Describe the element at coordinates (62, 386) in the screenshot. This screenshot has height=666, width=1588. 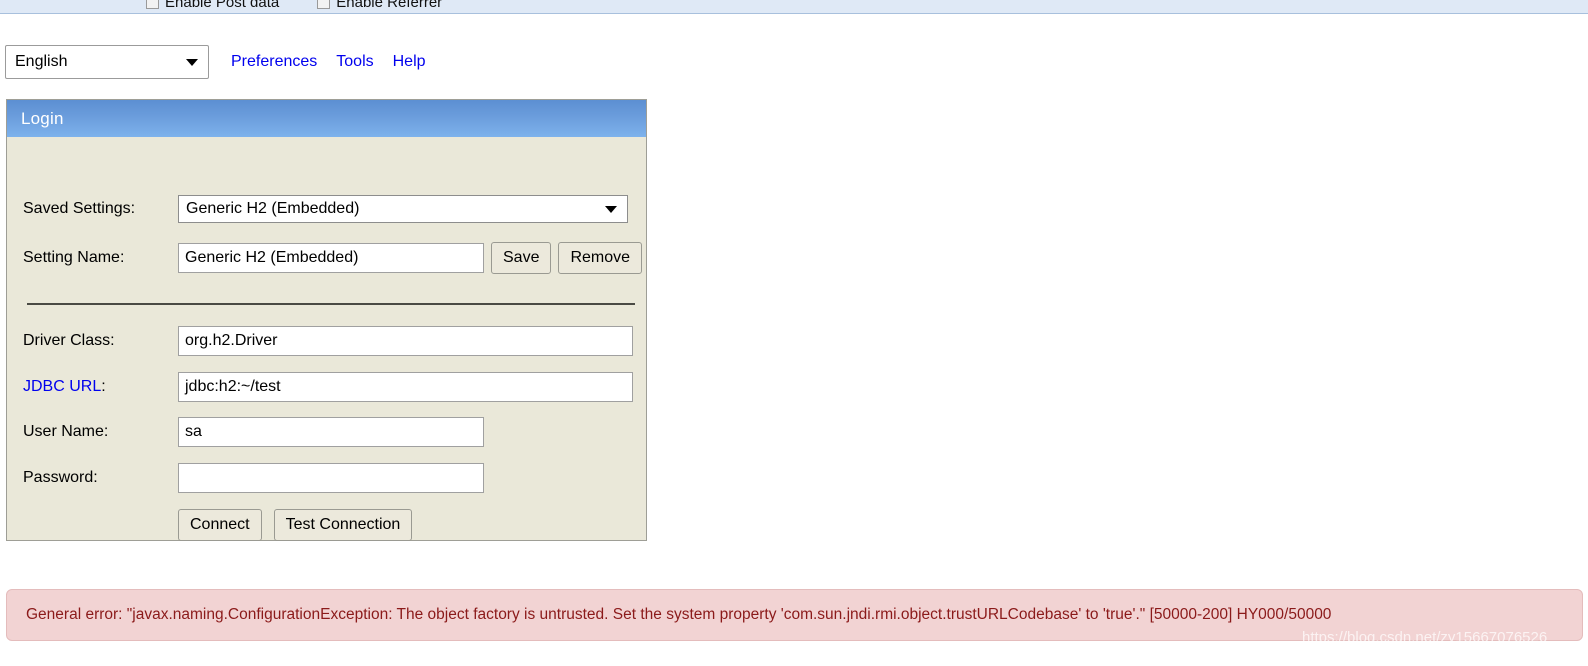
I see `jdbc-url-help-link: JDBC URL` at that location.